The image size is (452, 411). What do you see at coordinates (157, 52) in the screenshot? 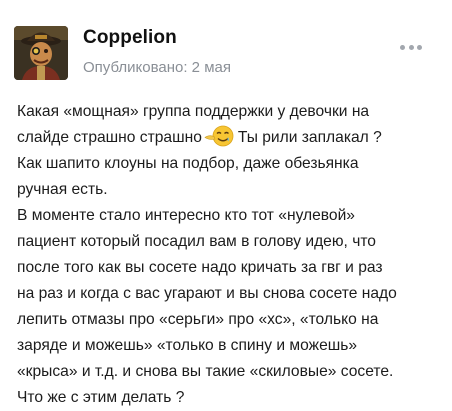
I see `author-block: Coppelion Опубликовано: 2 мая` at bounding box center [157, 52].